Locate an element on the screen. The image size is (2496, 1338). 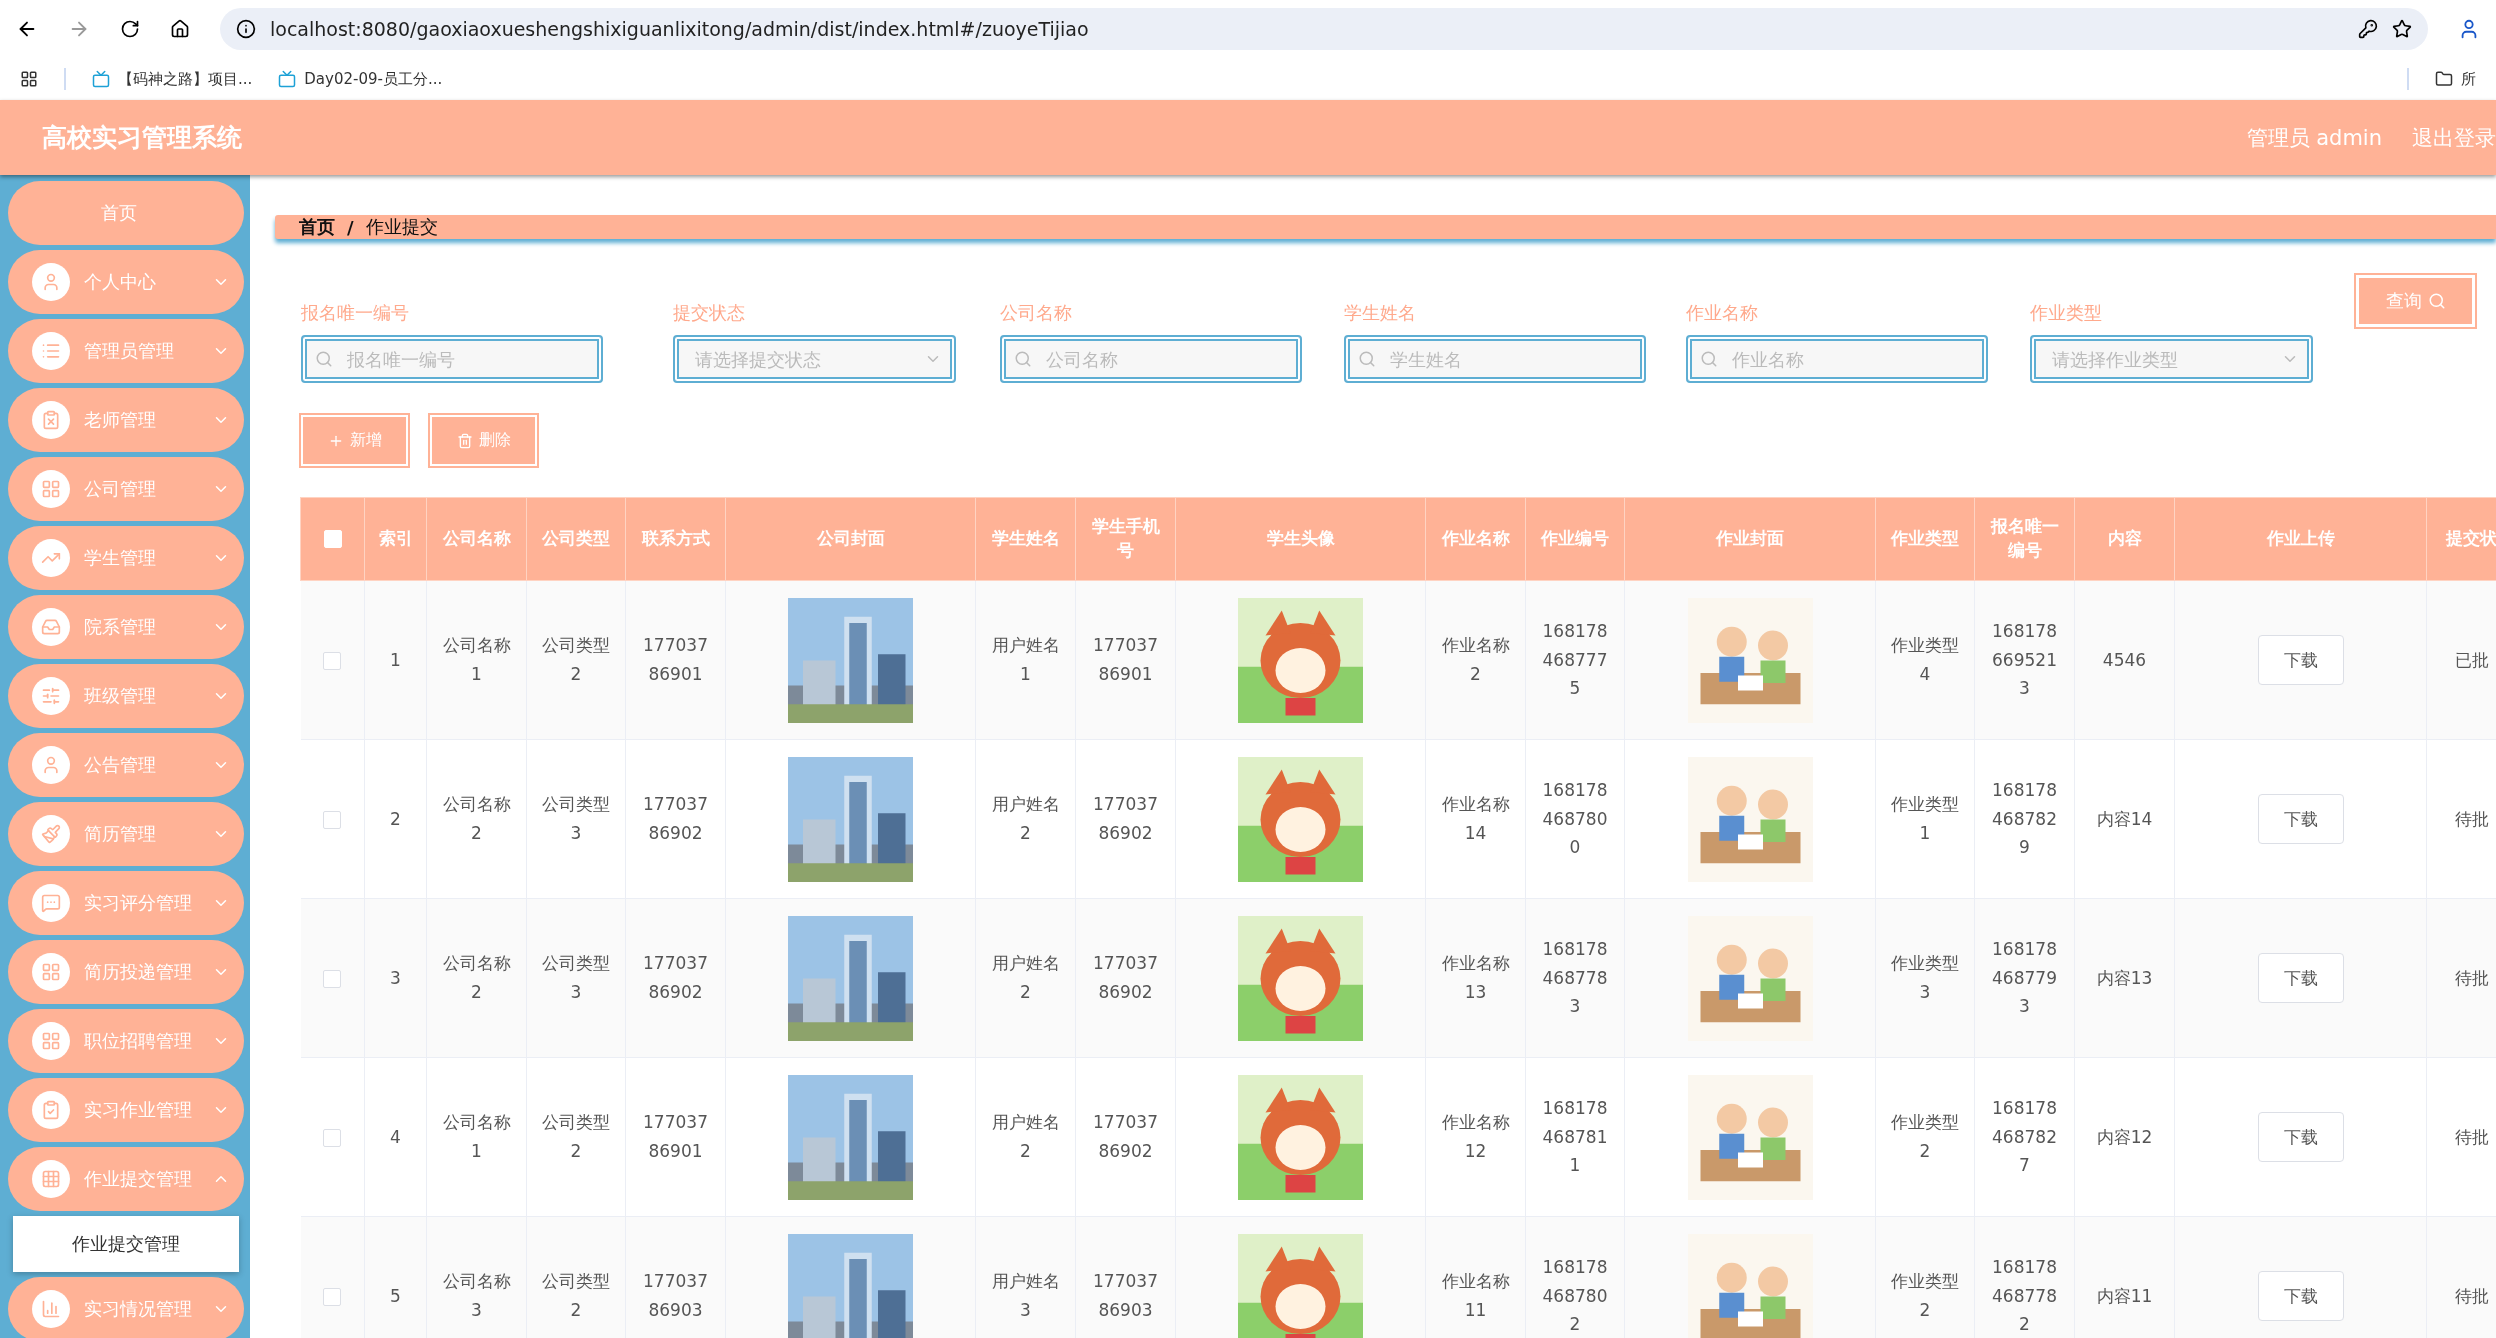
sidebar-item: 学生管理 is located at coordinates (126, 558).